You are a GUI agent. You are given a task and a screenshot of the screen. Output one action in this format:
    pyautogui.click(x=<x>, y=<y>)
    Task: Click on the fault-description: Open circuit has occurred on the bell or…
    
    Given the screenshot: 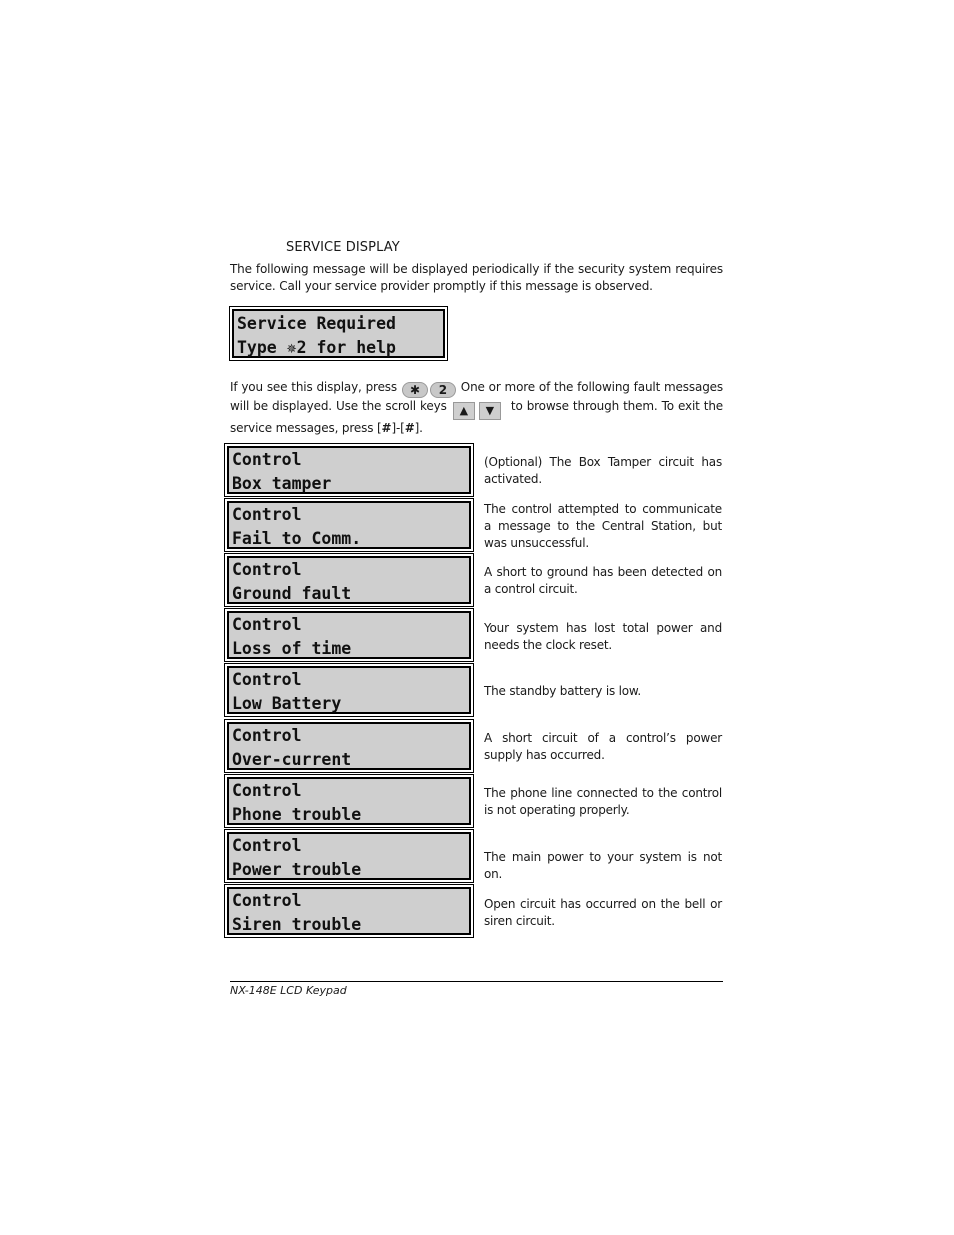 What is the action you would take?
    pyautogui.click(x=603, y=912)
    